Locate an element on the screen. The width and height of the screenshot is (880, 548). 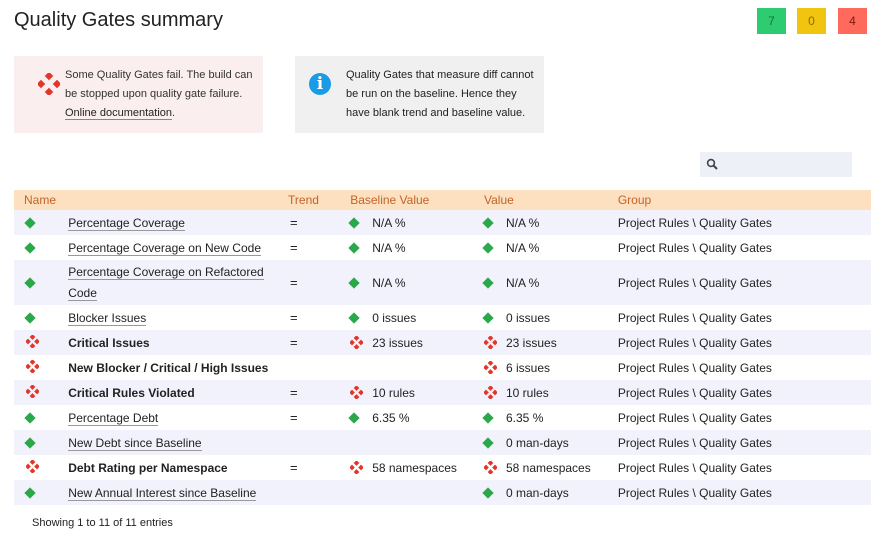
value-cell-text: 58 namespaces is located at coordinates (548, 467).